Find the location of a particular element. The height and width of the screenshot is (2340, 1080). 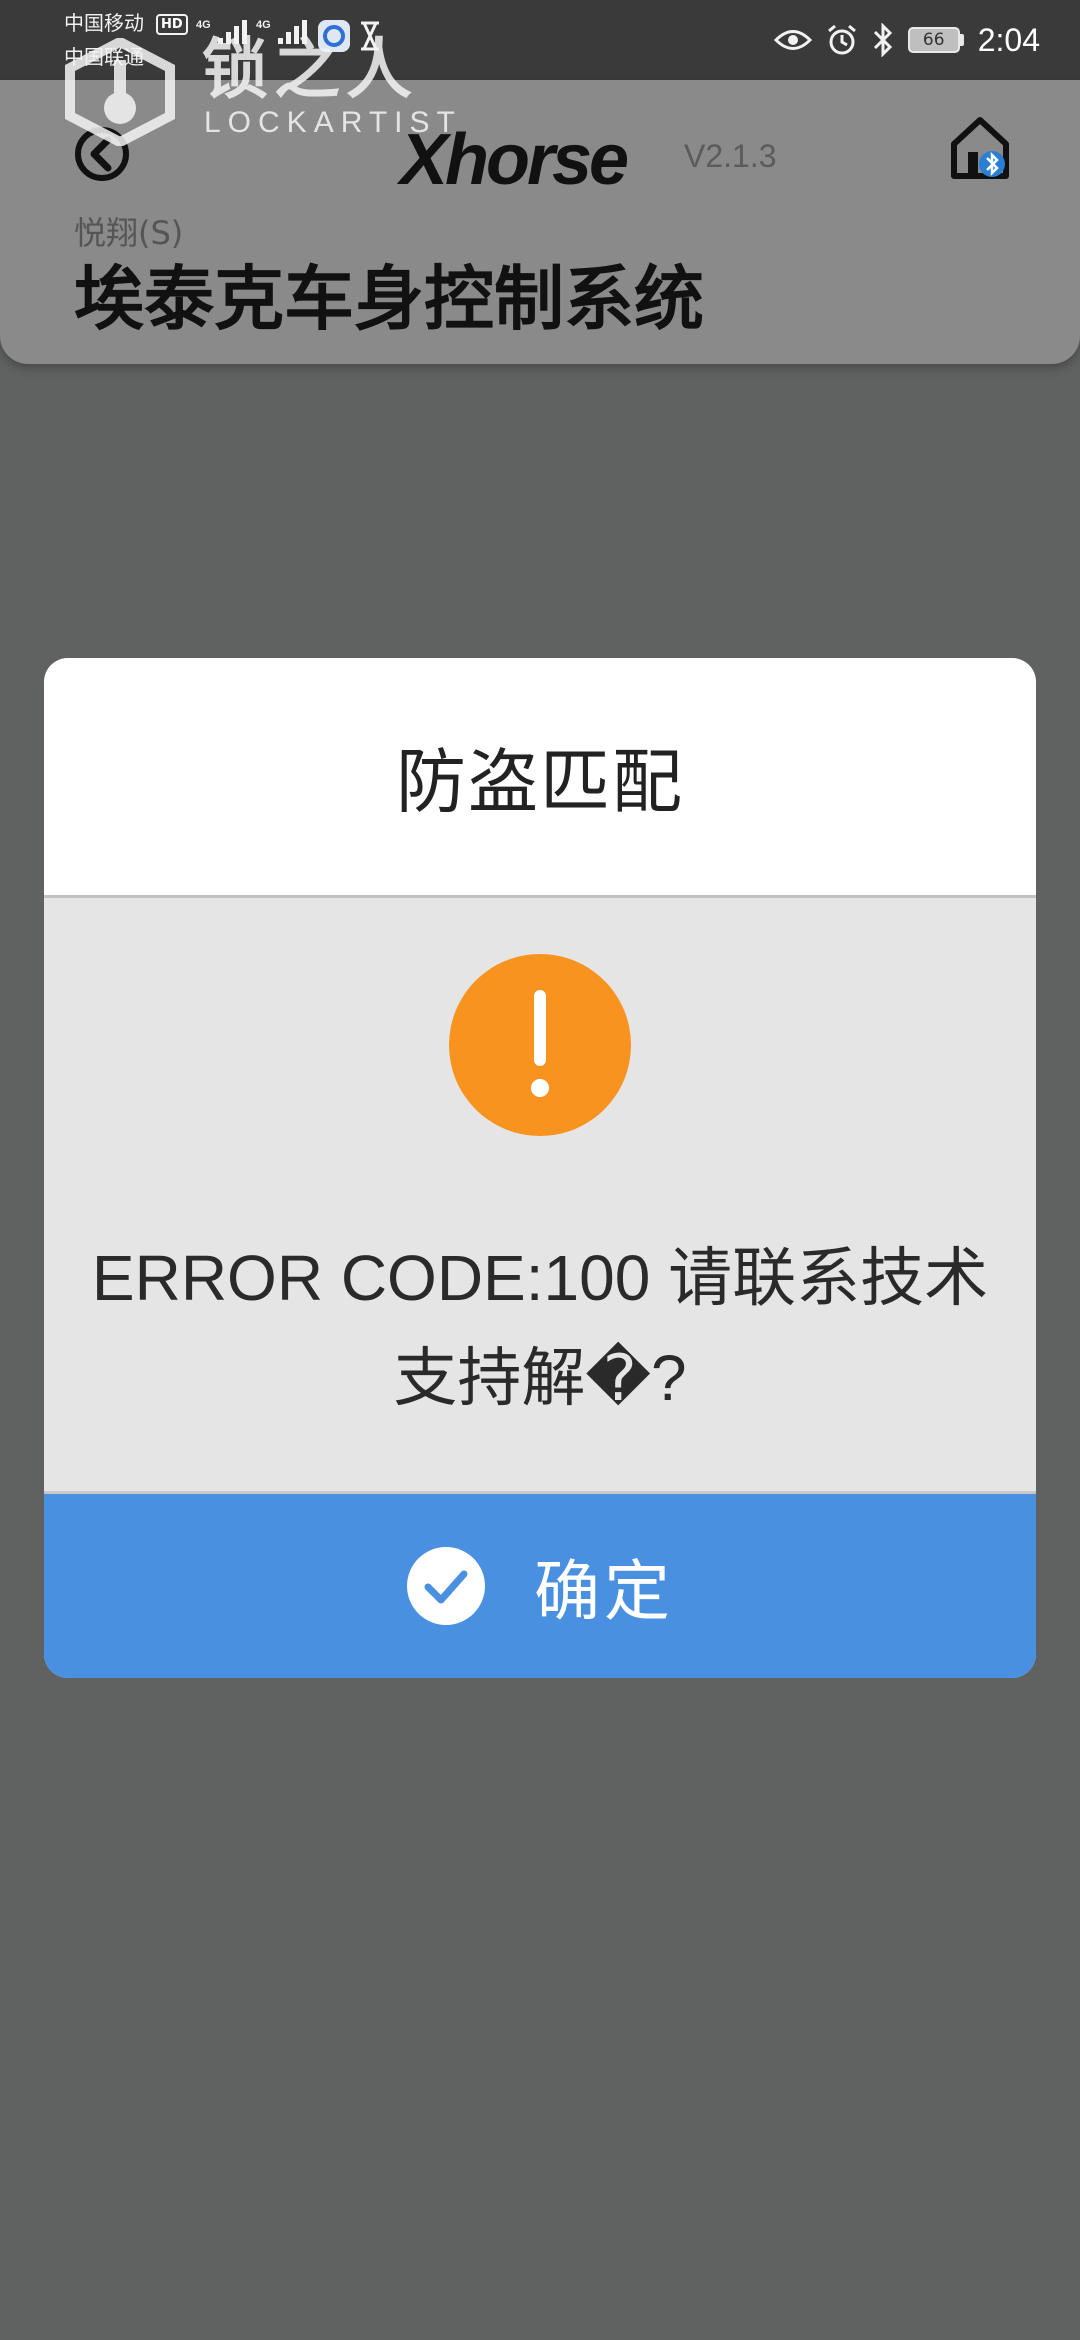

status-icons: 66 2:04 is located at coordinates (906, 40).